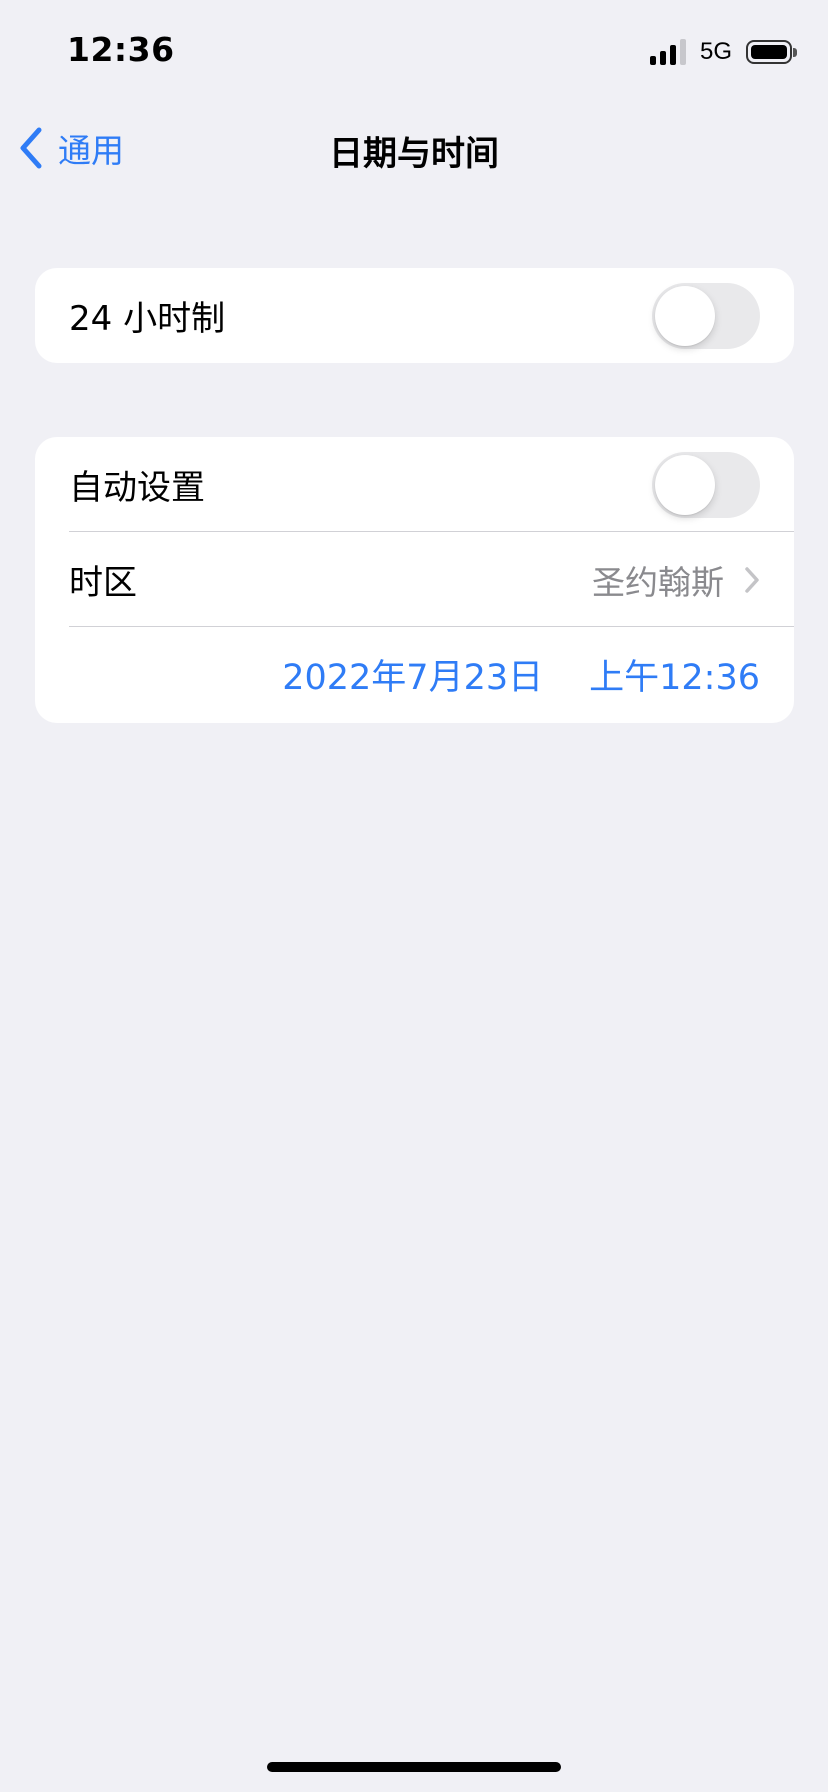 The image size is (828, 1792). Describe the element at coordinates (658, 582) in the screenshot. I see `timezone-value: 圣约翰斯` at that location.